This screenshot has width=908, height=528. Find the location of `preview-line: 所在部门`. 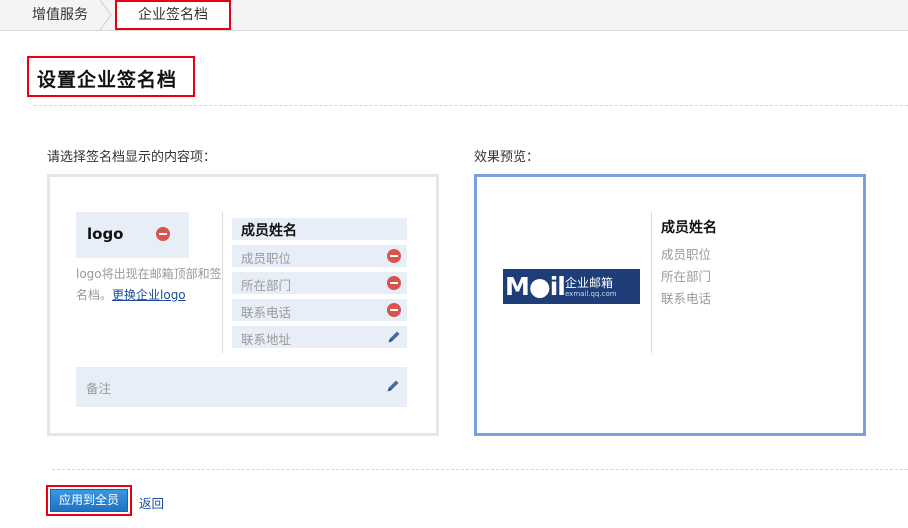

preview-line: 所在部门 is located at coordinates (686, 276).